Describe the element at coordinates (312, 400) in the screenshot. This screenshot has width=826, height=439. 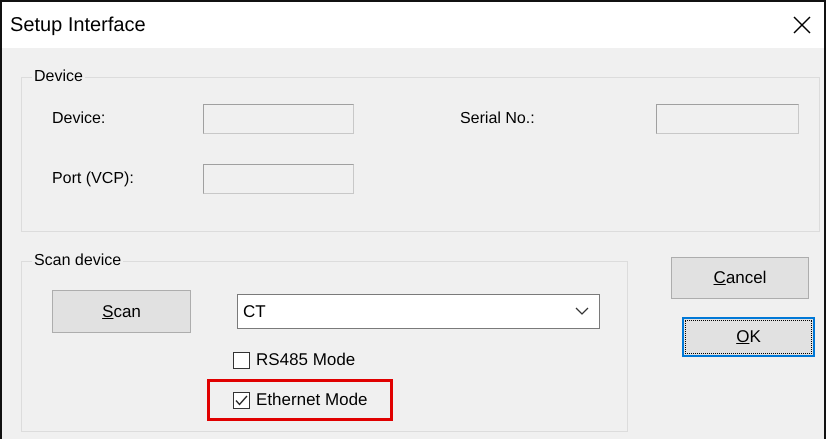
I see `checkbox-label: Ethernet Mode` at that location.